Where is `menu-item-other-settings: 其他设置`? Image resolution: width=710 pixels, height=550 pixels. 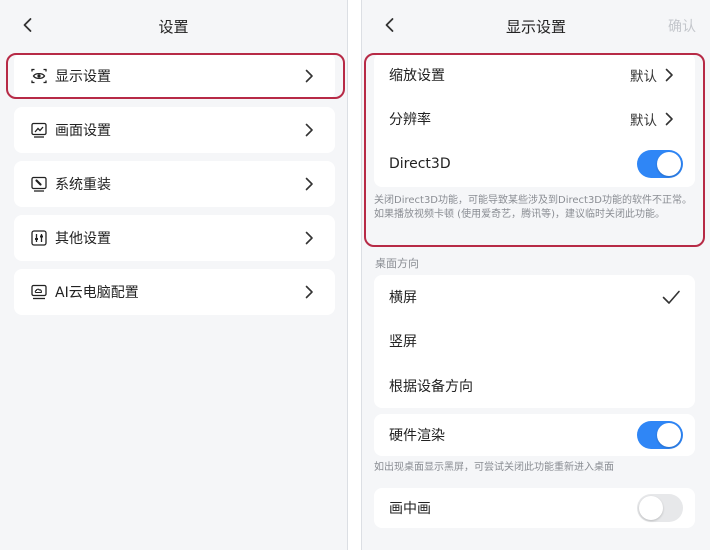 menu-item-other-settings: 其他设置 is located at coordinates (174, 238).